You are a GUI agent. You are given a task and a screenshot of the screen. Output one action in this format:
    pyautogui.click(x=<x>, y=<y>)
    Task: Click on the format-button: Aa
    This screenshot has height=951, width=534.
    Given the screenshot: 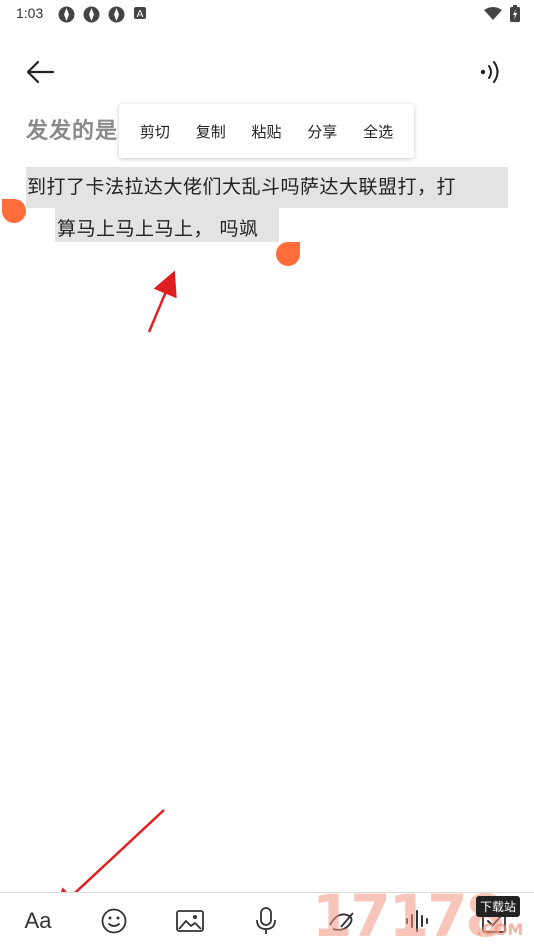 What is the action you would take?
    pyautogui.click(x=38, y=921)
    